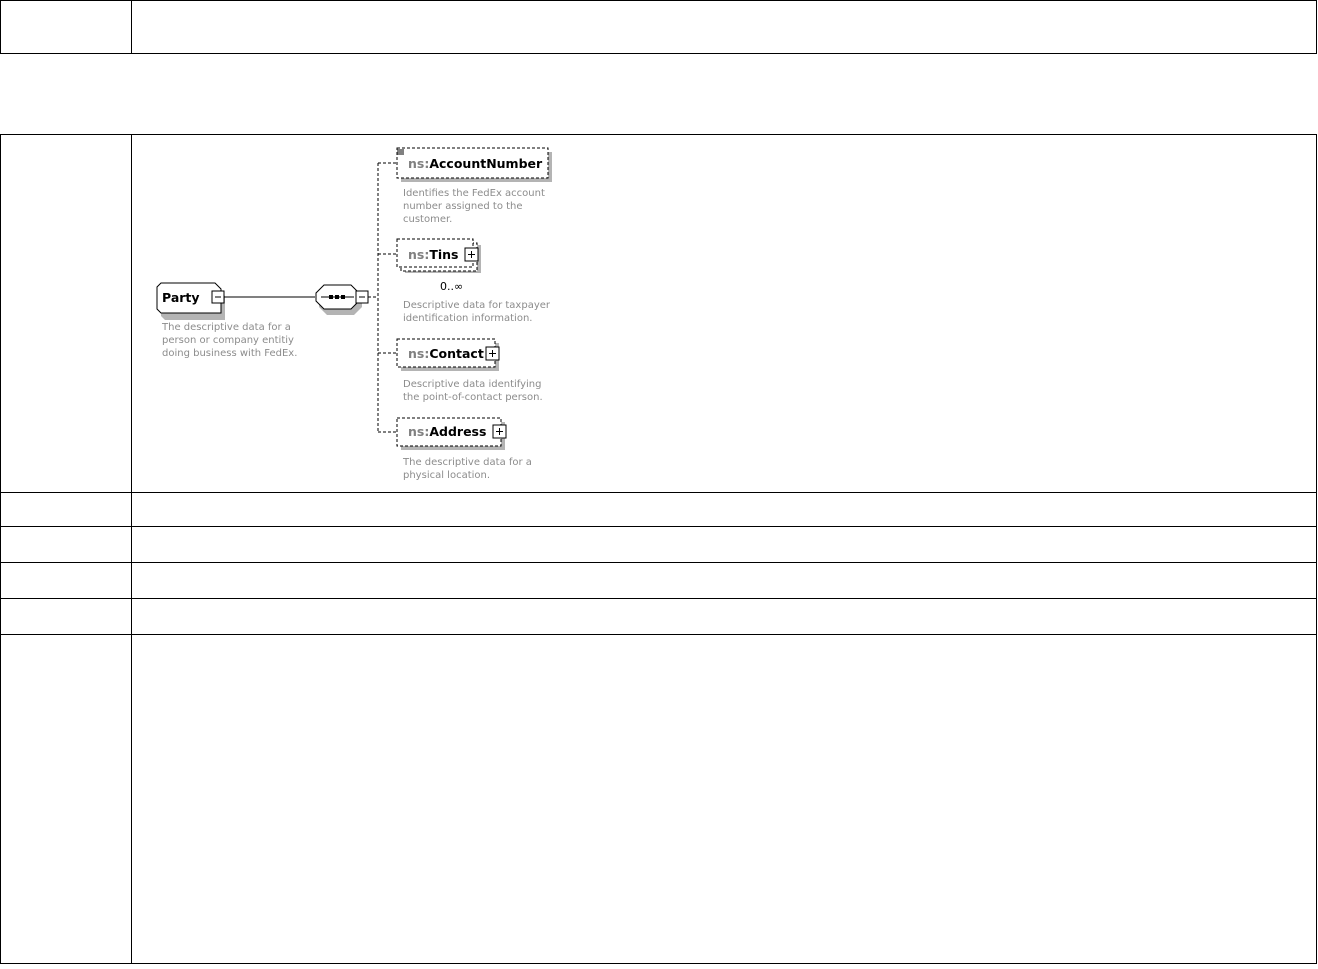 This screenshot has height=969, width=1318. I want to click on doc-line: the point-of-contact person., so click(473, 397).